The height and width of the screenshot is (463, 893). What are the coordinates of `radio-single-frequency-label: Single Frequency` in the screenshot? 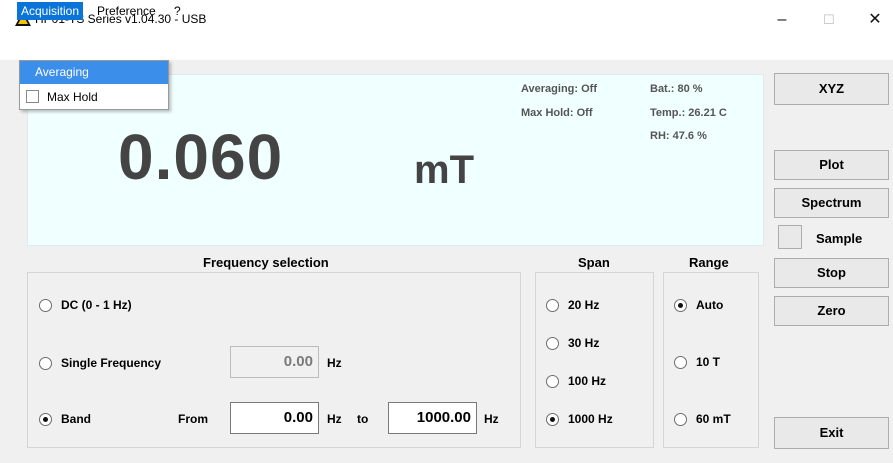 It's located at (111, 363).